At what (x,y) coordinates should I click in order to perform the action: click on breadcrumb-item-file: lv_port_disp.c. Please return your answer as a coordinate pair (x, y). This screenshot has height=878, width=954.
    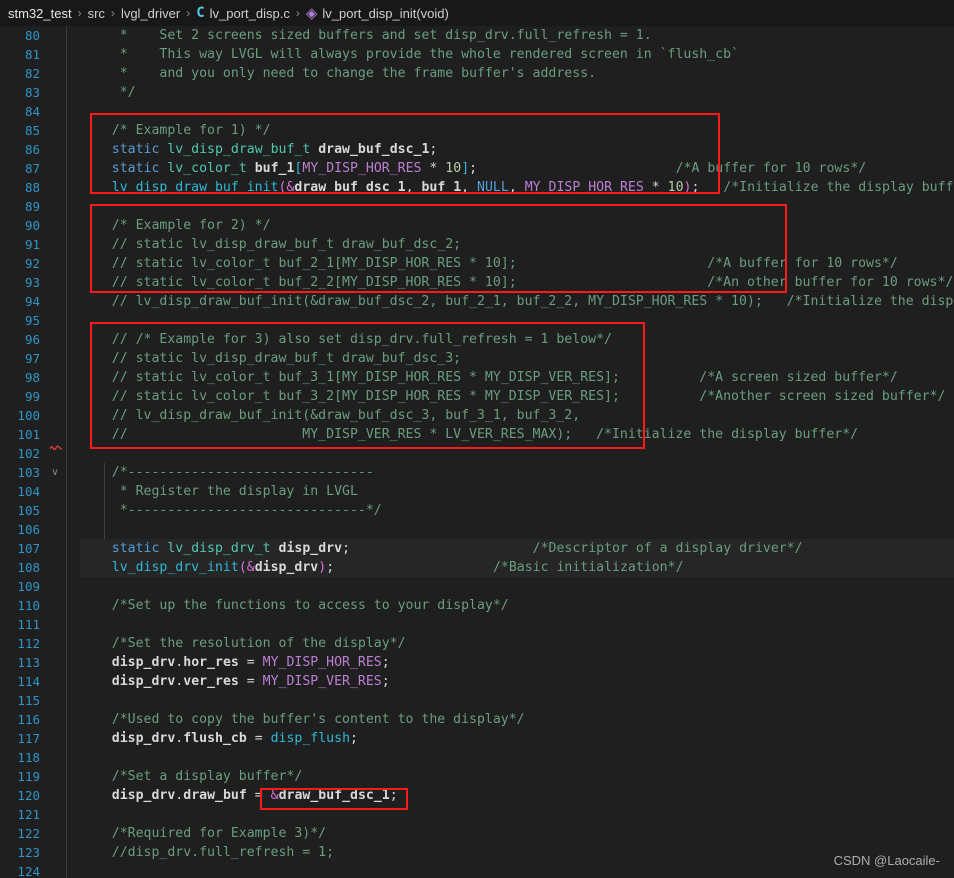
    Looking at the image, I should click on (250, 13).